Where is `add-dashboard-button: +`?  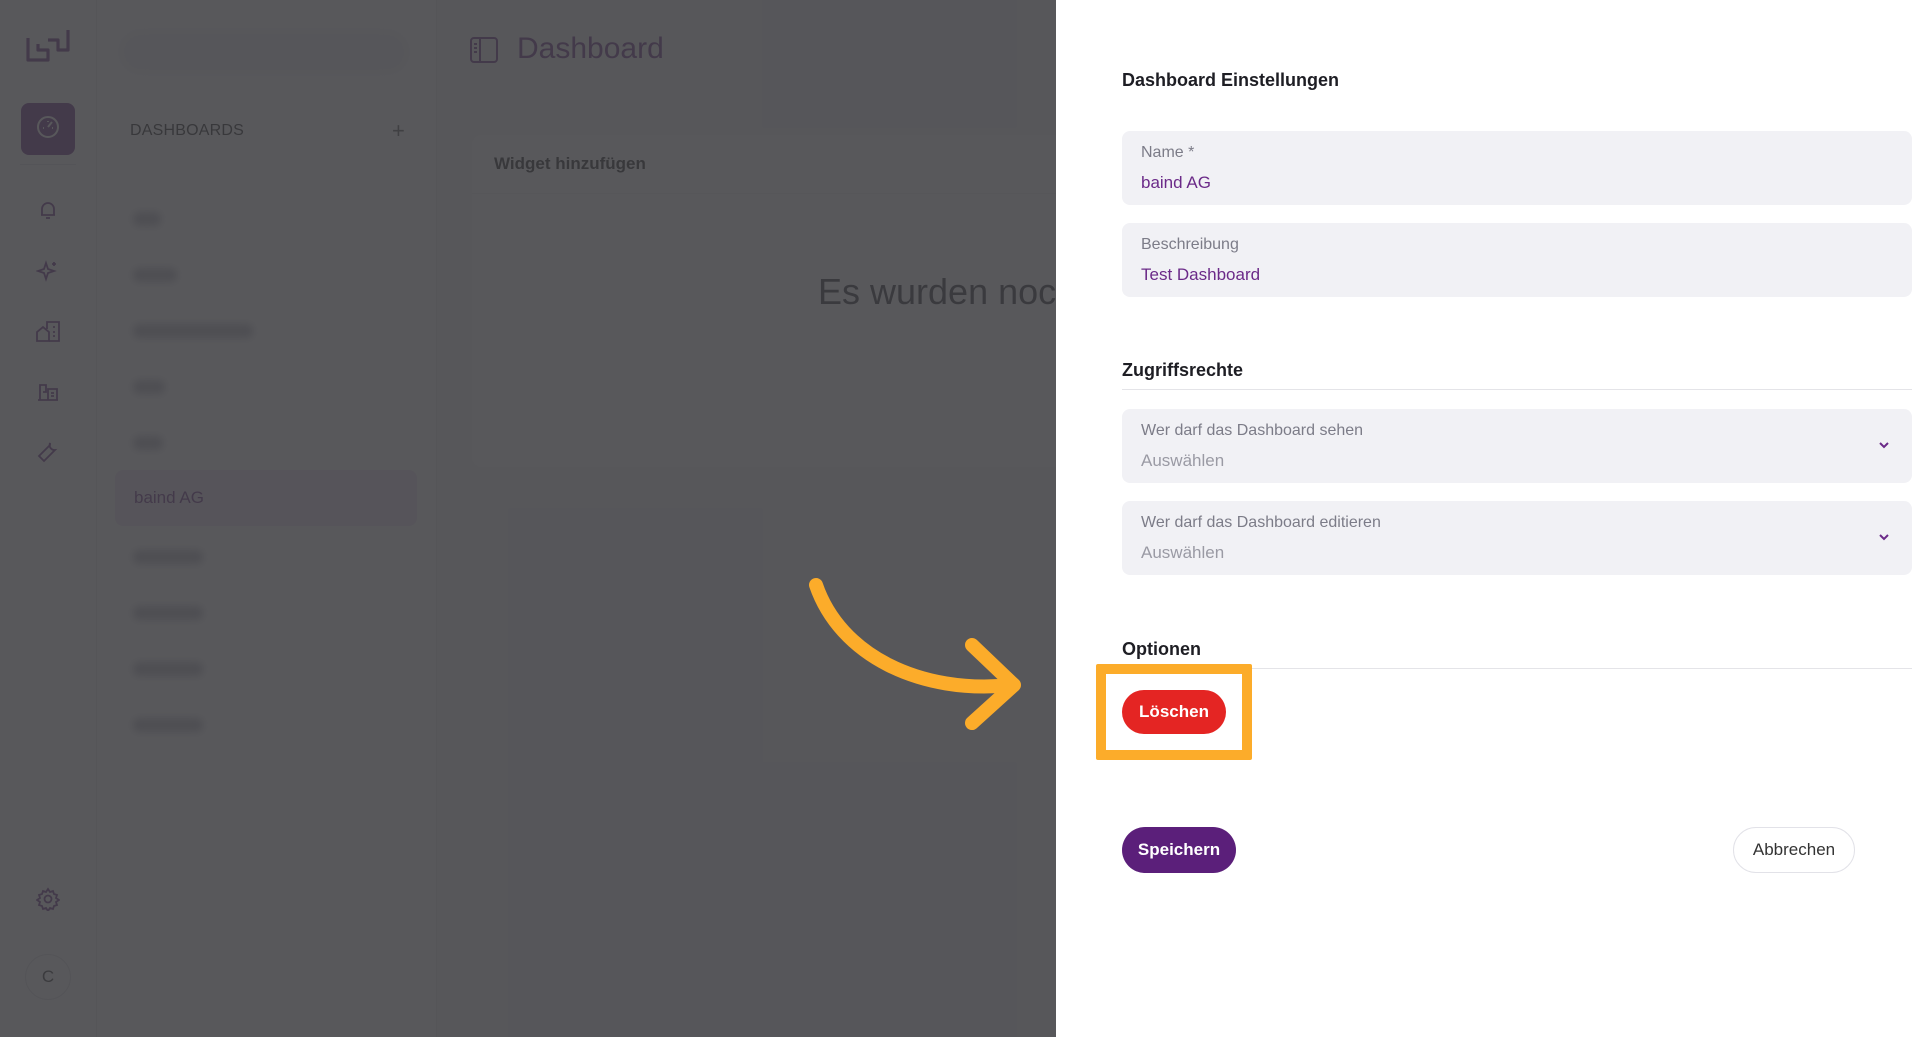
add-dashboard-button: + is located at coordinates (398, 131).